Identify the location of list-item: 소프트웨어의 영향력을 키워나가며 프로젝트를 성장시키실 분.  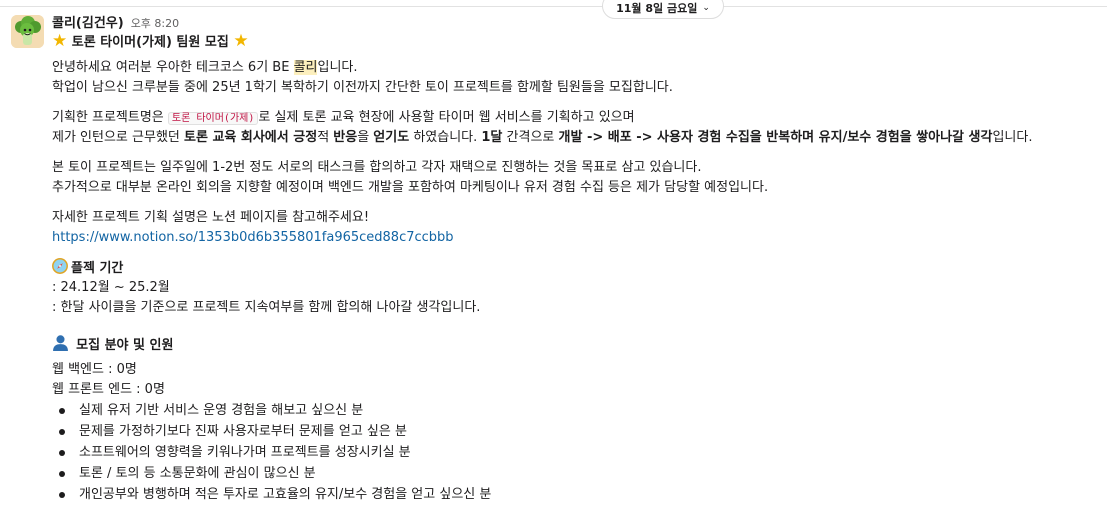
(577, 452).